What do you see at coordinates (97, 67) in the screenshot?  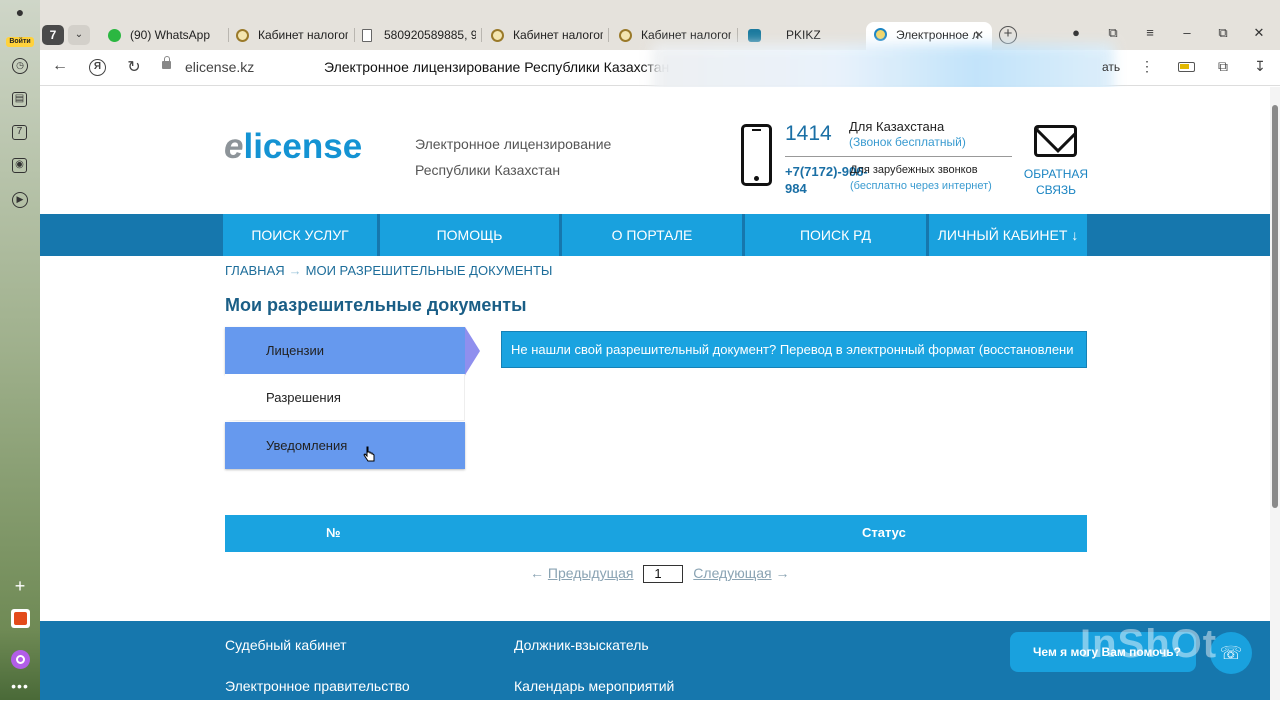 I see `yandex-icon: Я` at bounding box center [97, 67].